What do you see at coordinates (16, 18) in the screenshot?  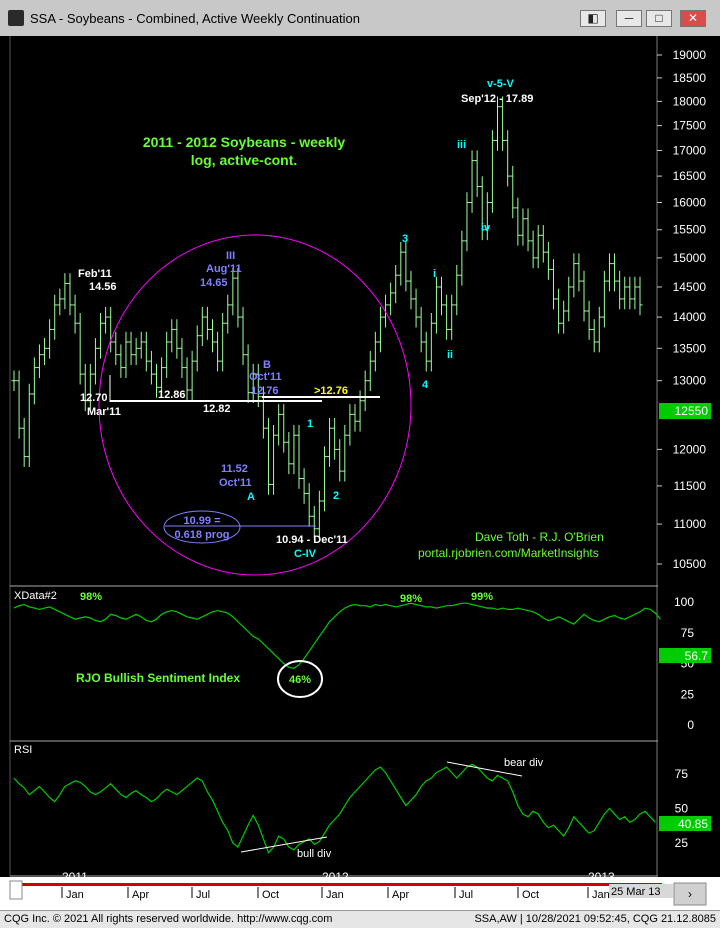 I see `app-icon` at bounding box center [16, 18].